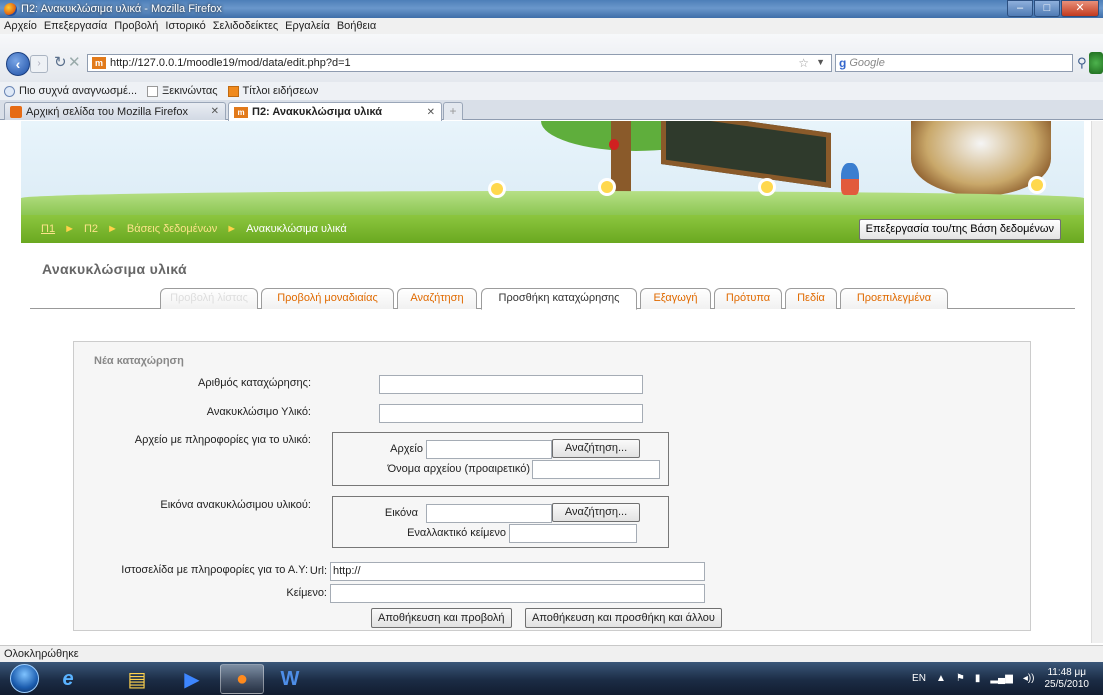 This screenshot has height=695, width=1103. I want to click on breadcrumb-p2: Π2, so click(91, 229).